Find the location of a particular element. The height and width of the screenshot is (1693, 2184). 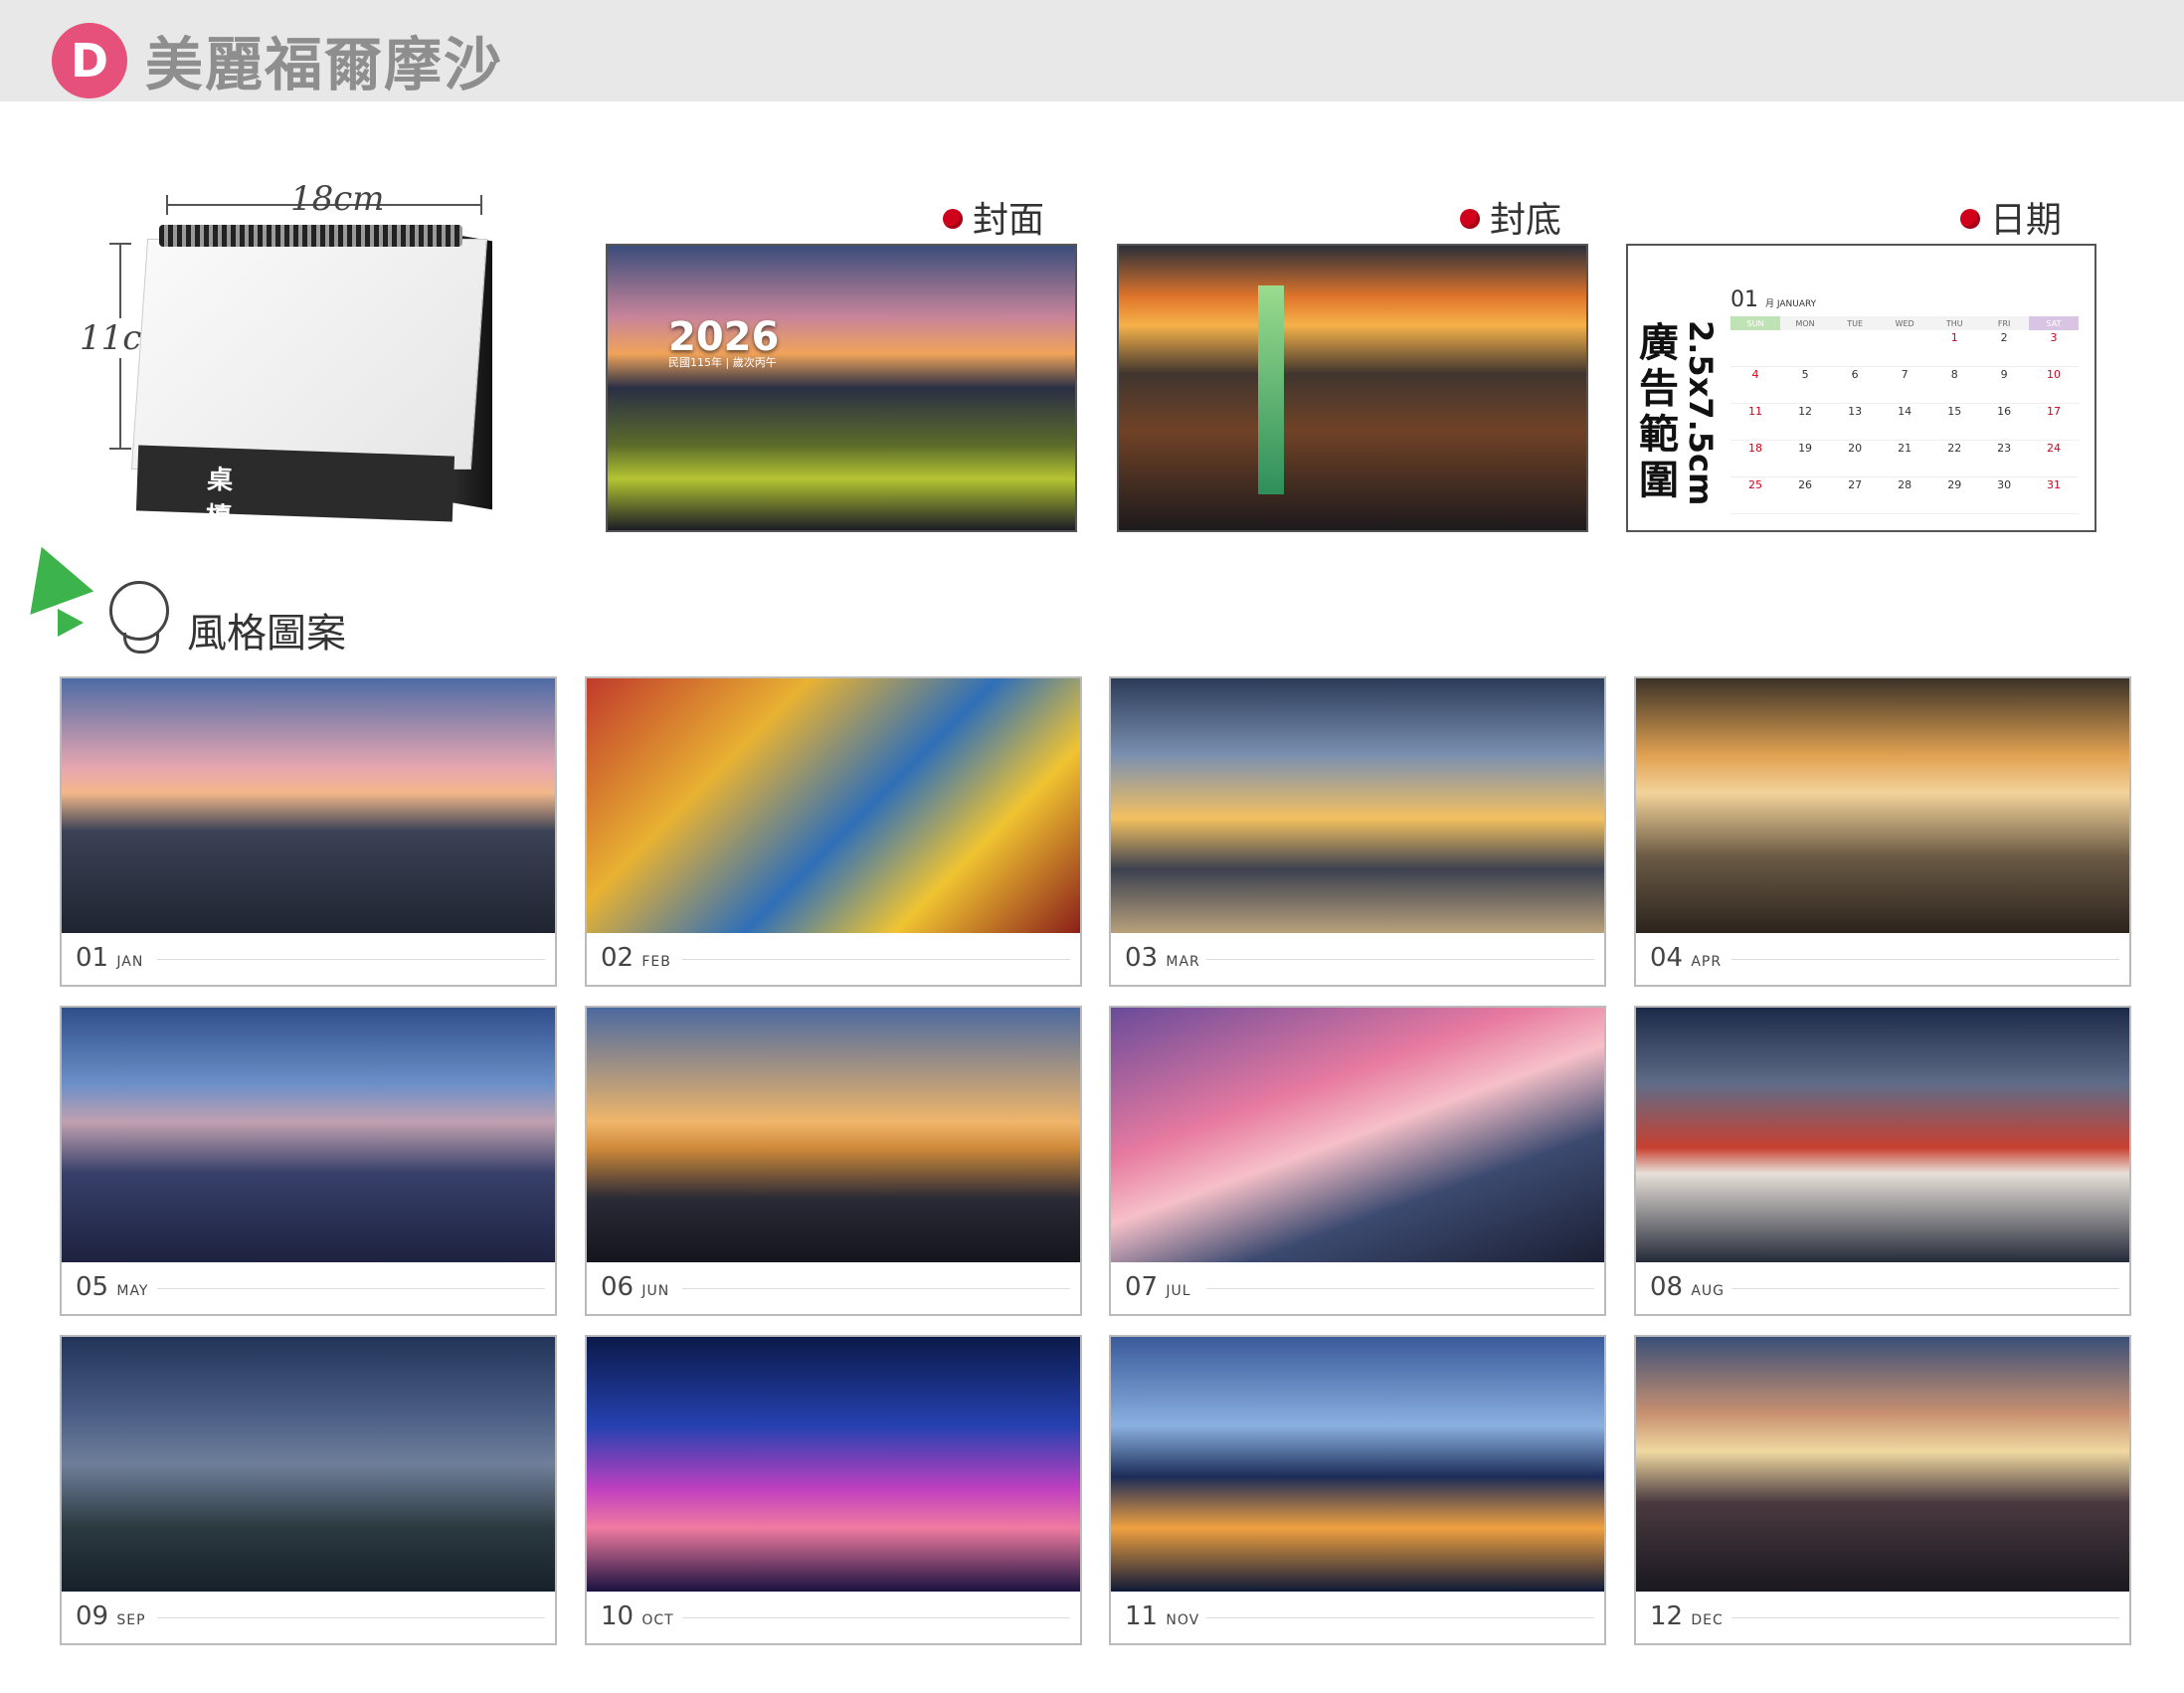

back-heading: 封底 is located at coordinates (1510, 217).